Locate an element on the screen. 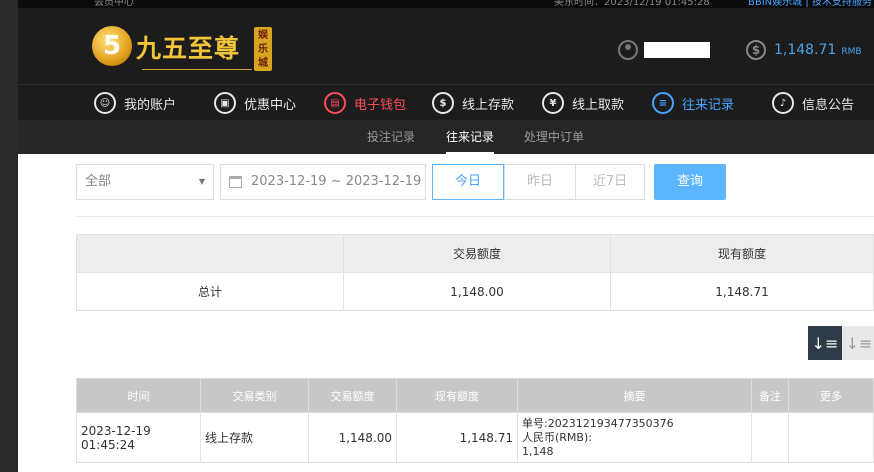 The height and width of the screenshot is (472, 874). nav-label: 优惠中心 is located at coordinates (270, 105).